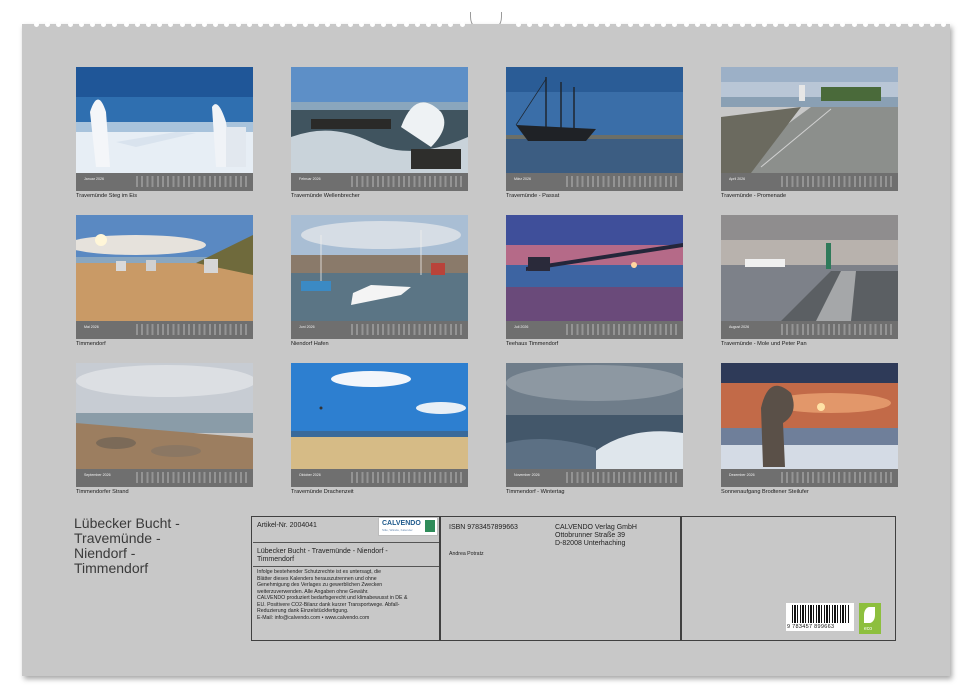 Image resolution: width=971 pixels, height=700 pixels. I want to click on photo-icy-pier, so click(164, 120).